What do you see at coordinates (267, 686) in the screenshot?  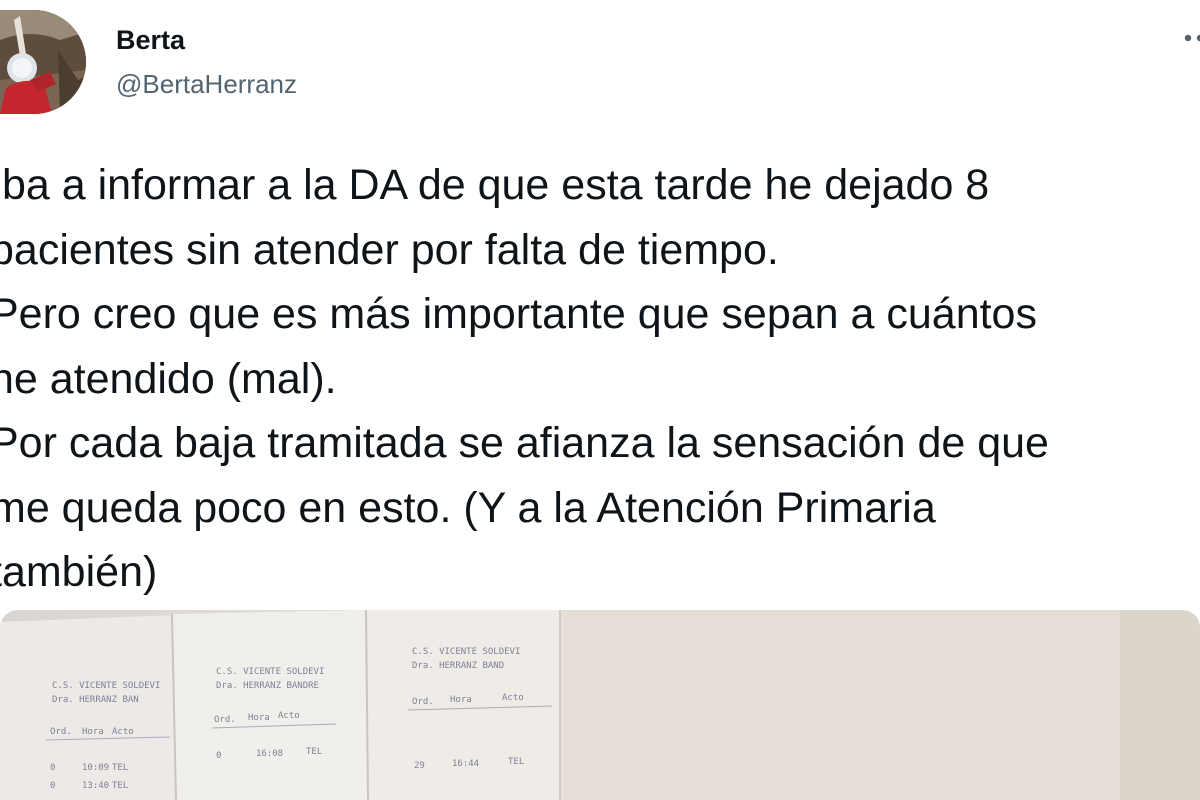 I see `slip-doctor: Dra. HERRANZ BANDRE` at bounding box center [267, 686].